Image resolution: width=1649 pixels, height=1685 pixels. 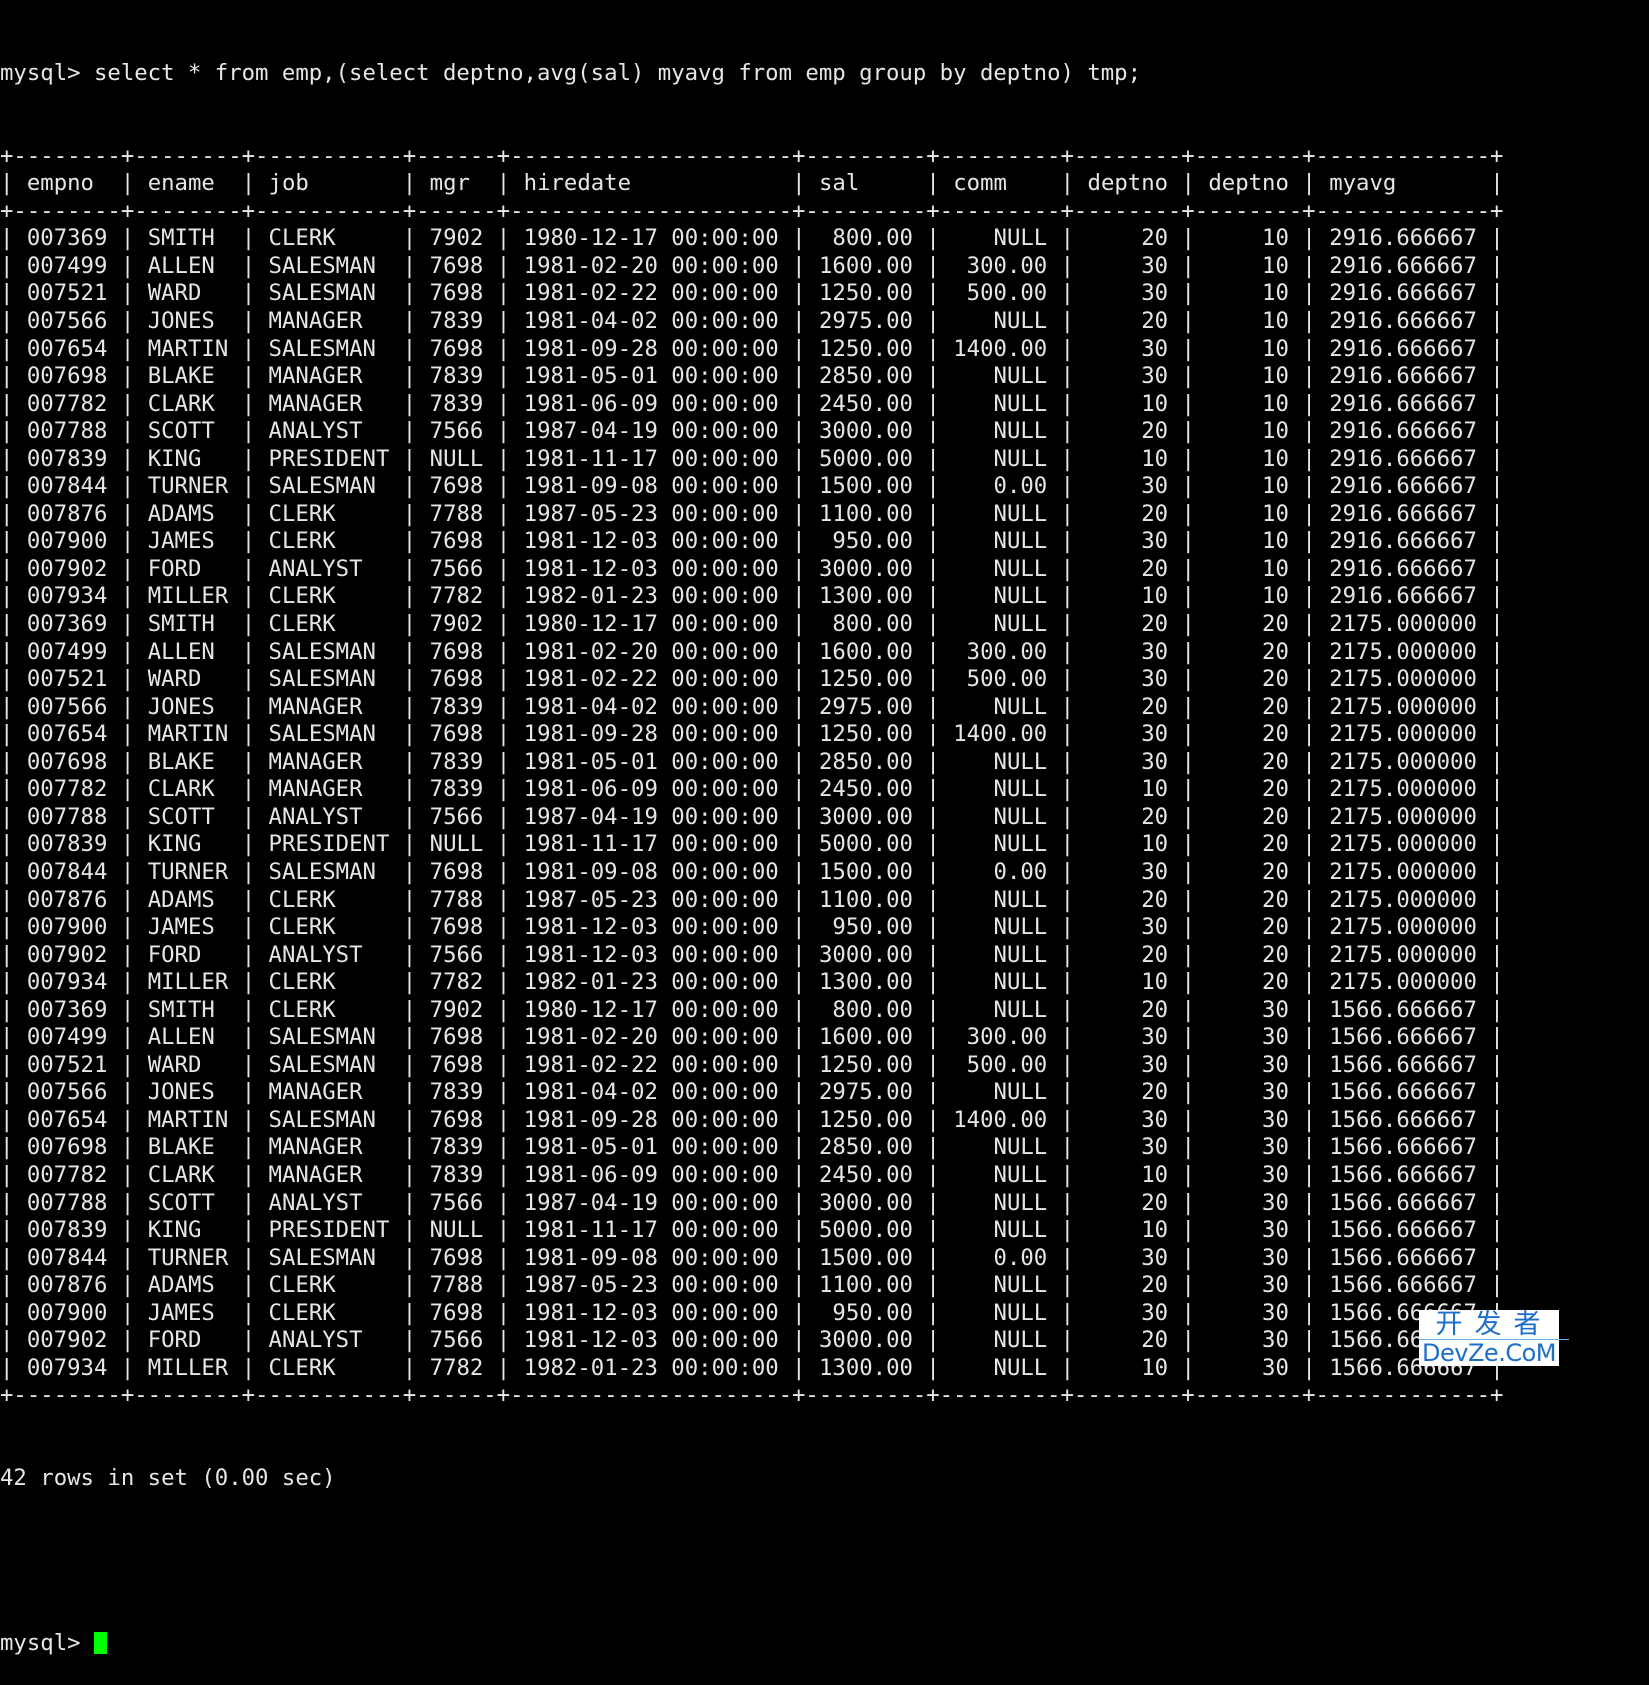 I want to click on result-summary: 42 rows in set (0.00 sec), so click(x=168, y=1477).